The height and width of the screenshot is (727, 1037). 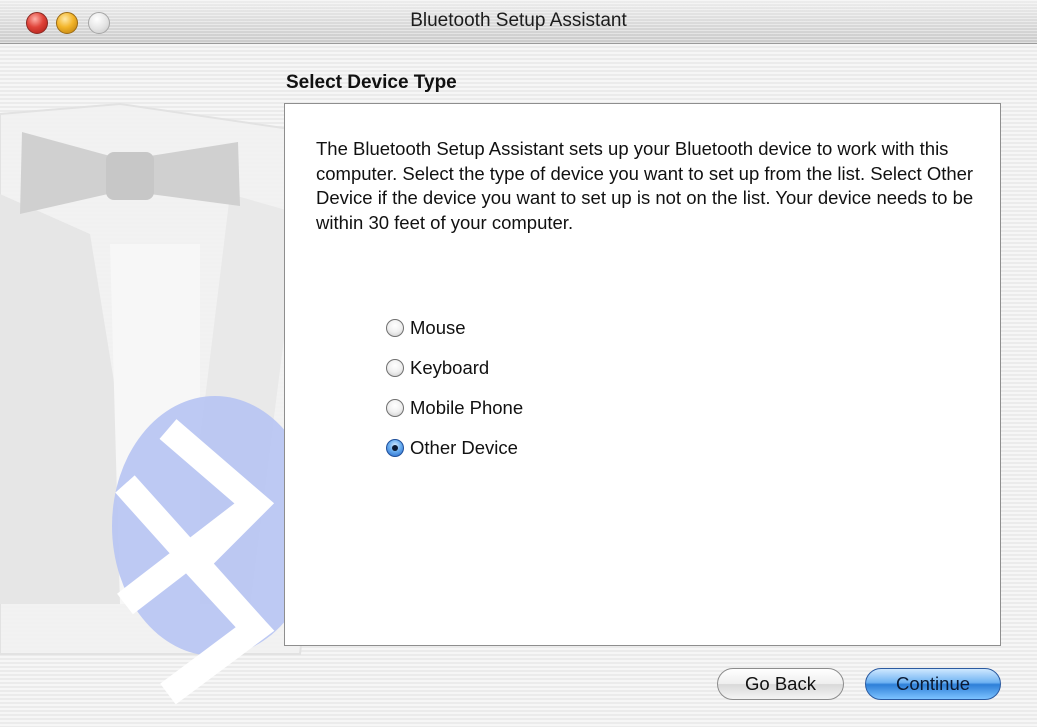 I want to click on radio-option-mobile-phone: Mobile Phone, so click(x=454, y=408).